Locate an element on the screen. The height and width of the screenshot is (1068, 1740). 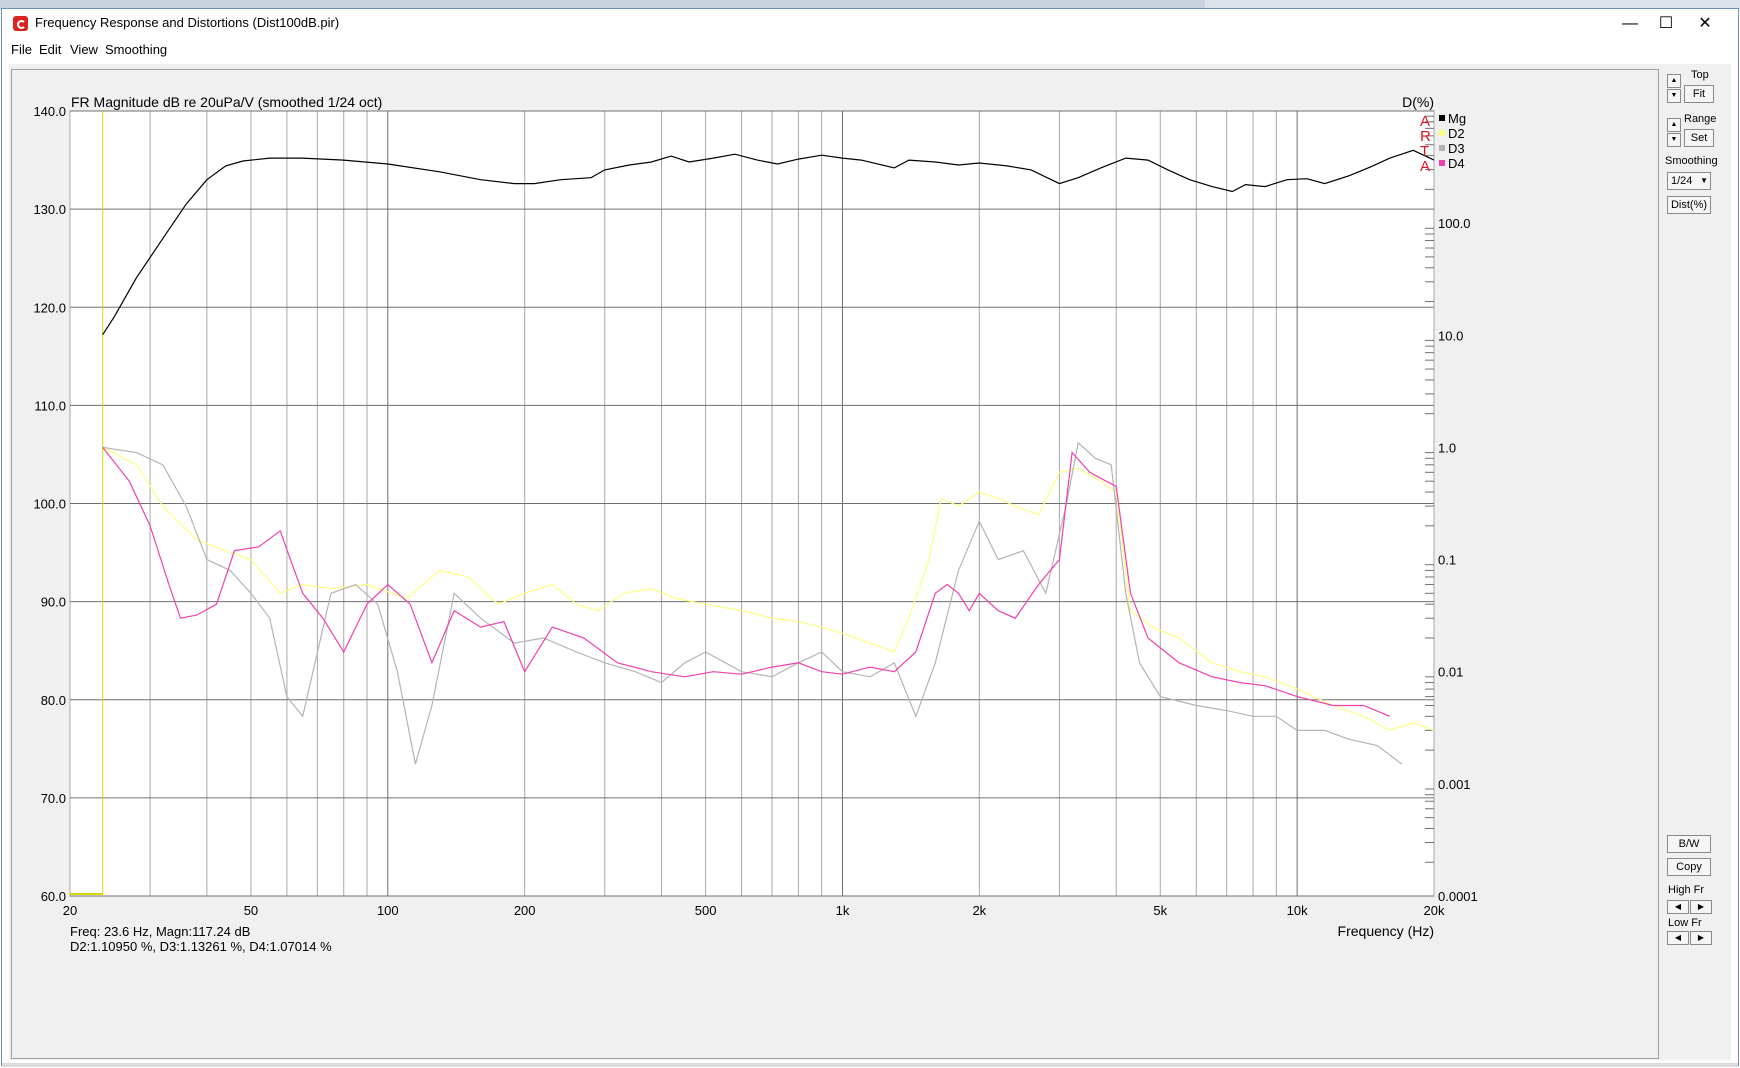
smoothing-select: 1/24 ▼ is located at coordinates (1689, 181).